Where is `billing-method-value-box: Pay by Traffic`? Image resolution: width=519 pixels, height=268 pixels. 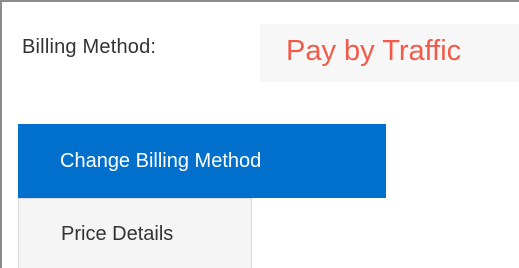
billing-method-value-box: Pay by Traffic is located at coordinates (389, 53).